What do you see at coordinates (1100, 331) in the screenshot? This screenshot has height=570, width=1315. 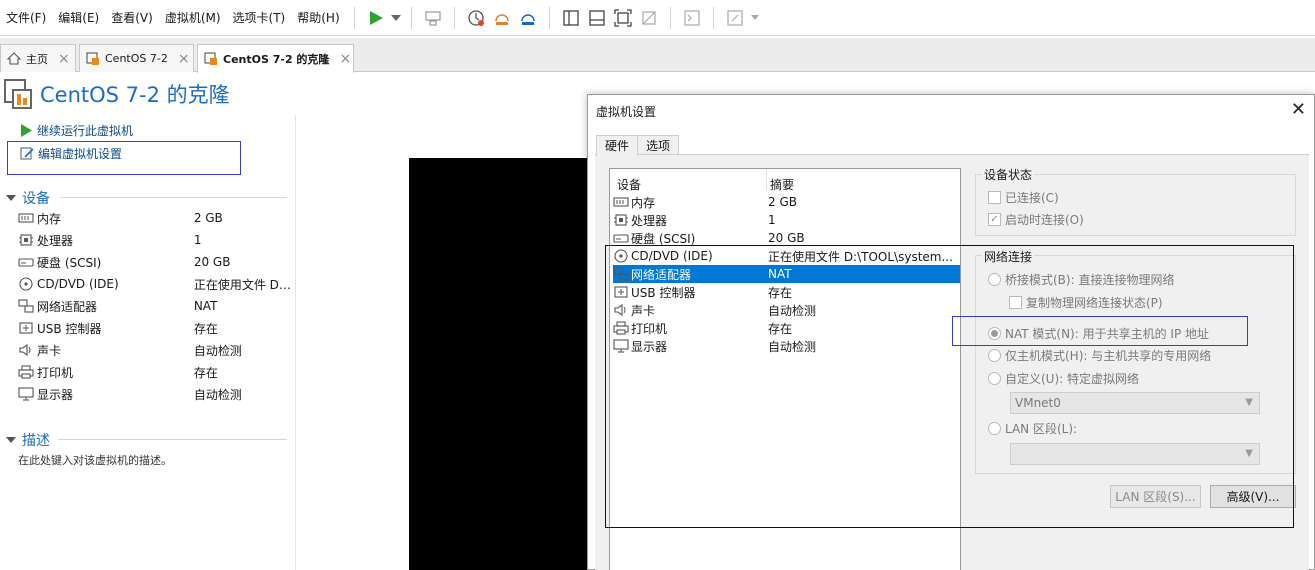 I see `highlight-box` at bounding box center [1100, 331].